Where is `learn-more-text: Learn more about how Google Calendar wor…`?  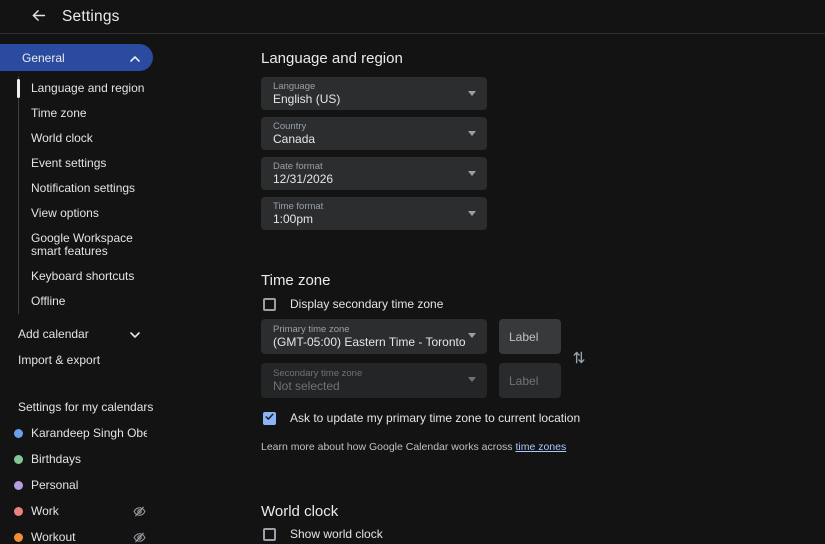 learn-more-text: Learn more about how Google Calendar wor… is located at coordinates (541, 447).